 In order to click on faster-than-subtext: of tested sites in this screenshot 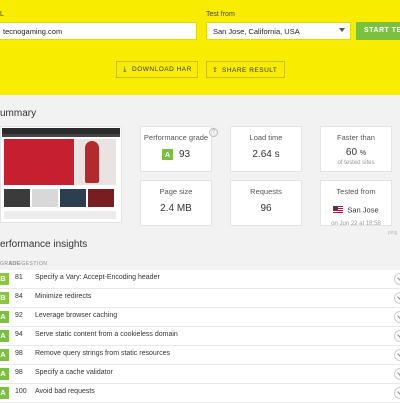, I will do `click(356, 163)`.